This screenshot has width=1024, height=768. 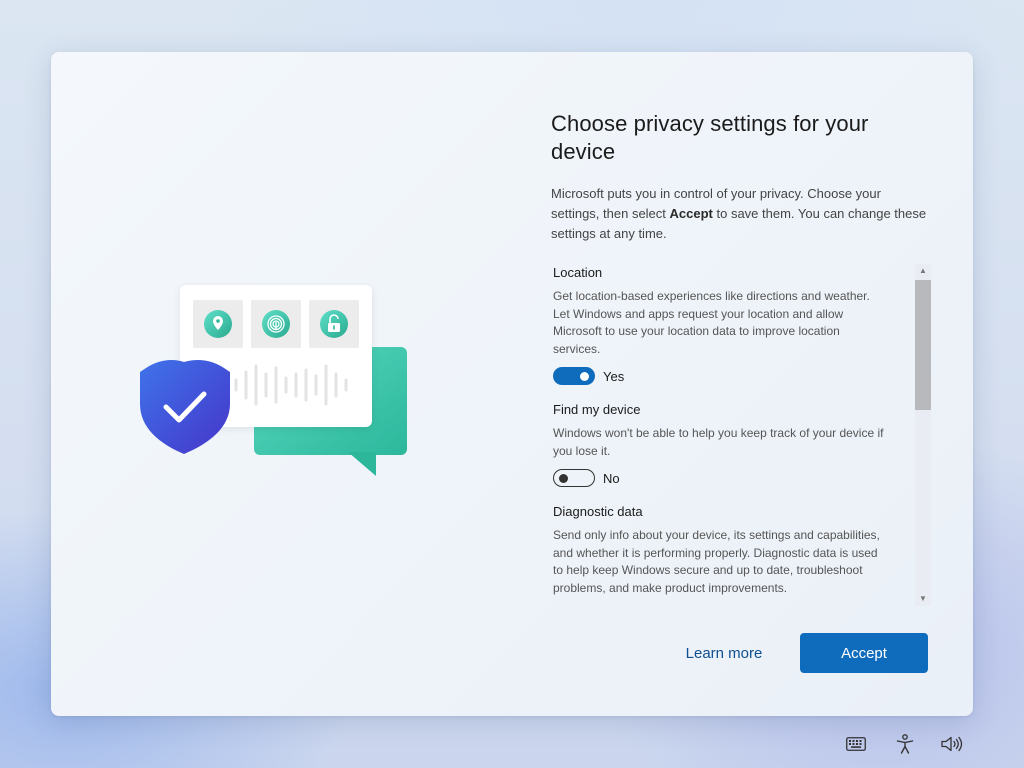 I want to click on setting-title: Diagnostic data, so click(x=598, y=511).